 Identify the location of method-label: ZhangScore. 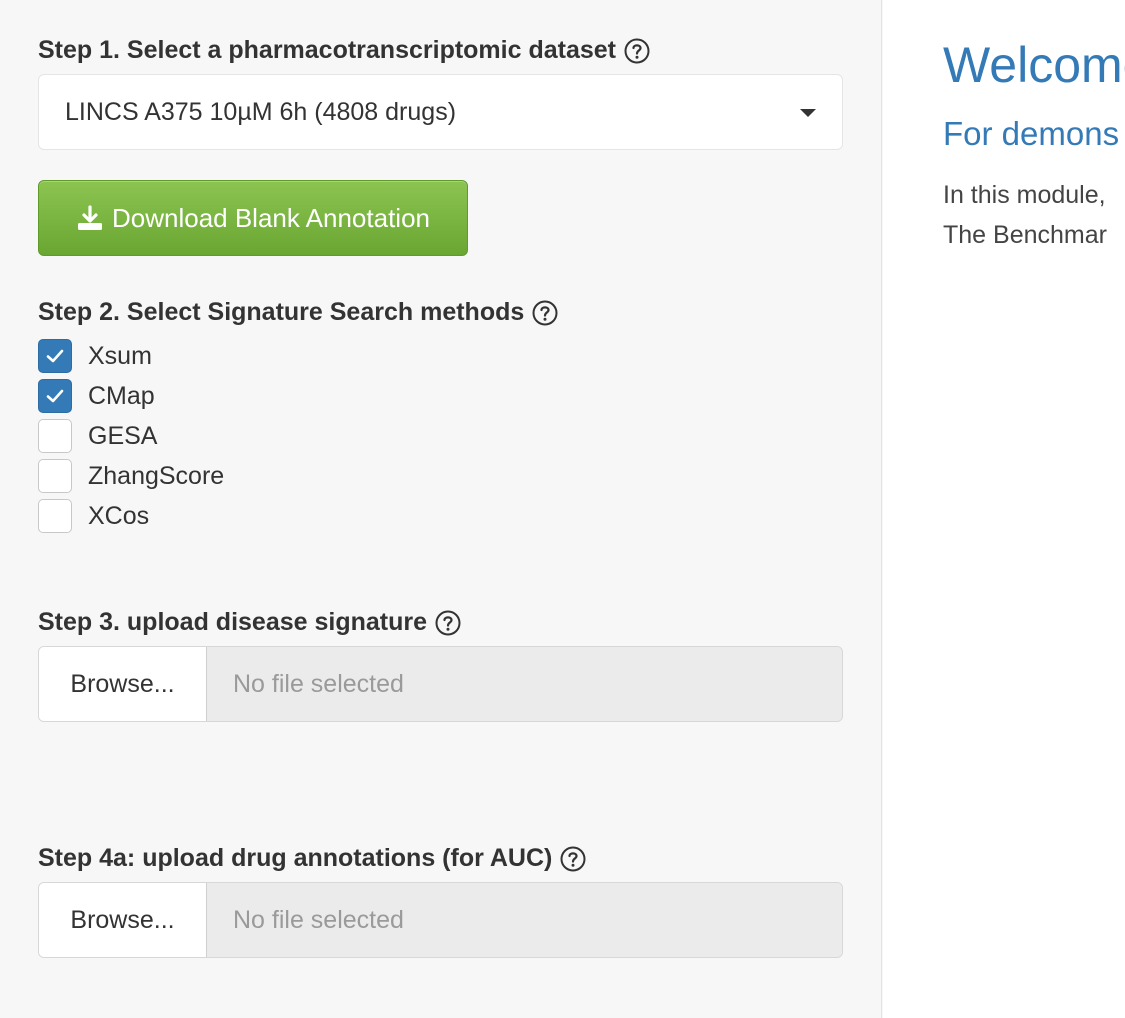
(156, 475).